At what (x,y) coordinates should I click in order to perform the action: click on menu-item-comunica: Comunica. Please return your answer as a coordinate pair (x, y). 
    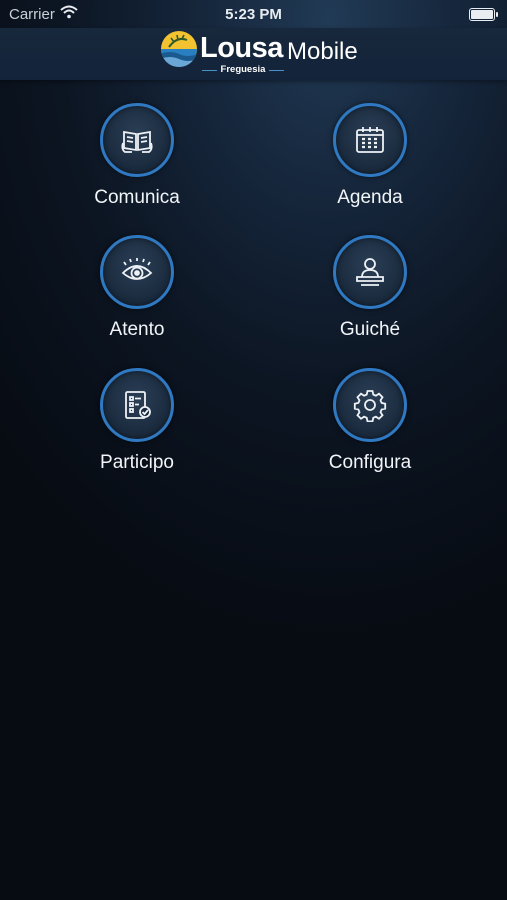
    Looking at the image, I should click on (137, 163).